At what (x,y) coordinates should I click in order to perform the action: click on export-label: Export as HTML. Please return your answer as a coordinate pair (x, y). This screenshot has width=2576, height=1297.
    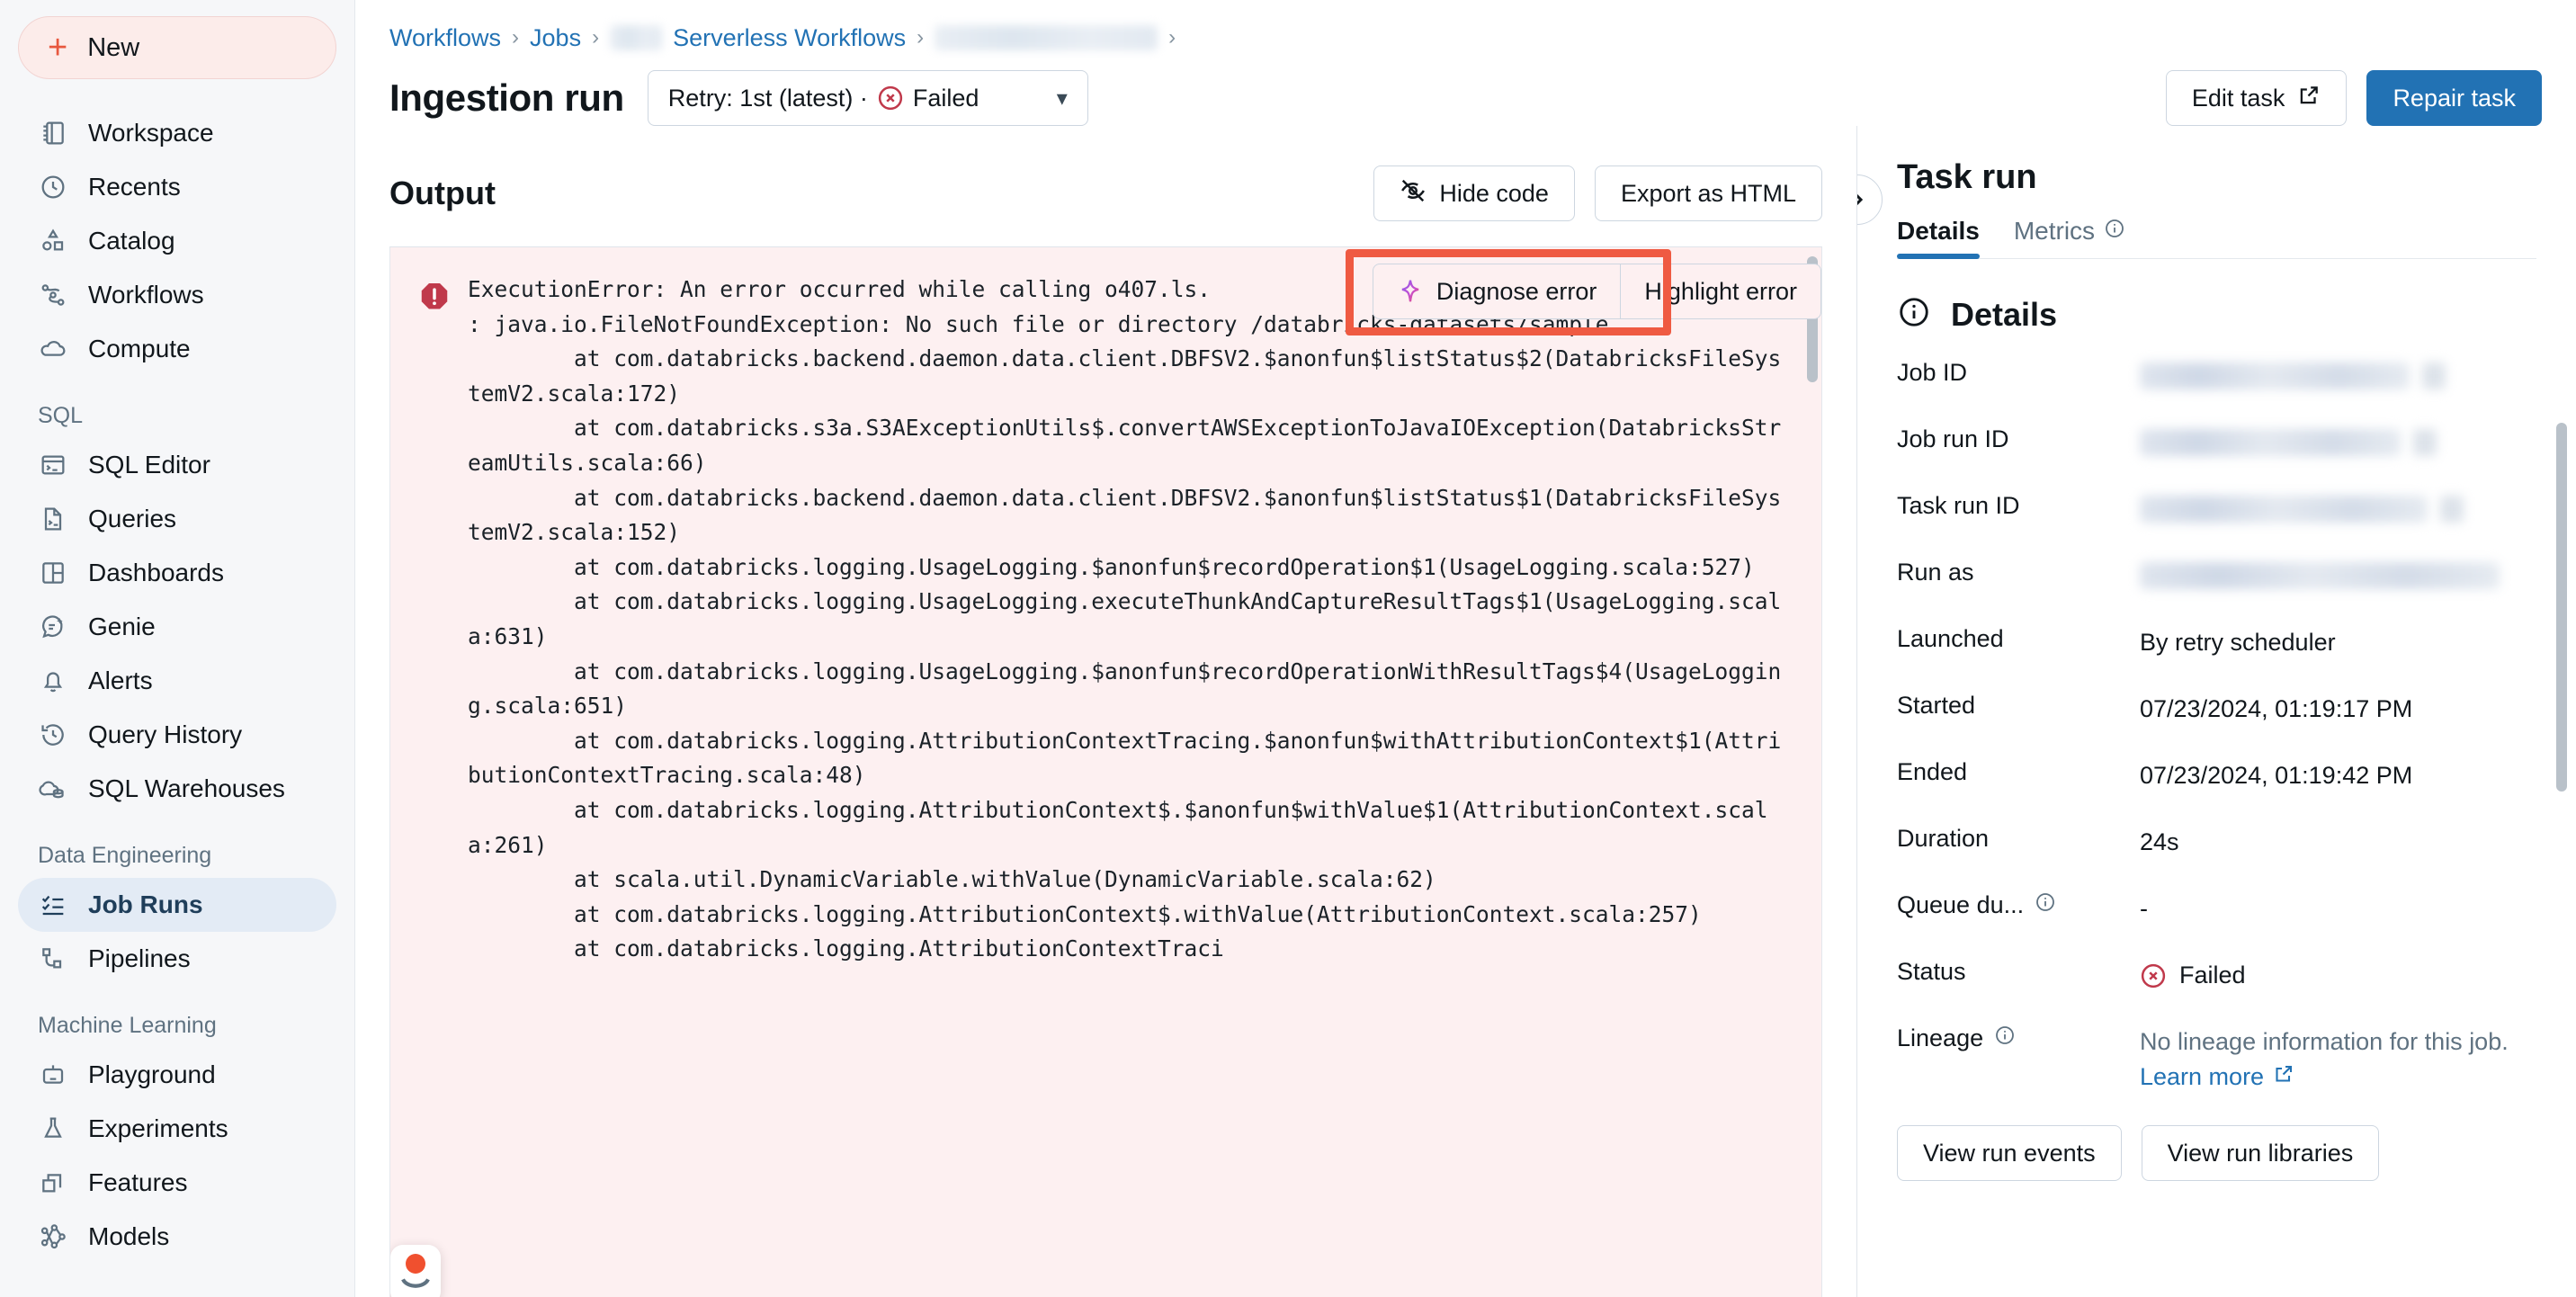
    Looking at the image, I should click on (1708, 193).